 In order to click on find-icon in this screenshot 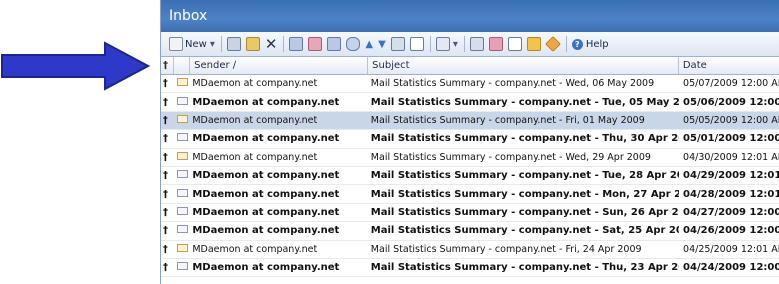, I will do `click(353, 44)`.